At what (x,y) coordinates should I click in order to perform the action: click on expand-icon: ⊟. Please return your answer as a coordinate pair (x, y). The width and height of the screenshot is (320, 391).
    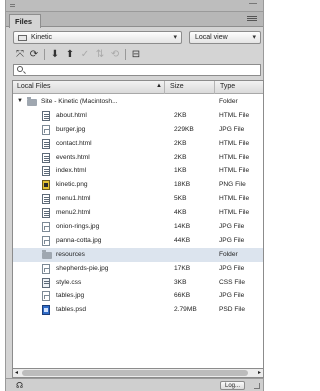
    Looking at the image, I should click on (136, 54).